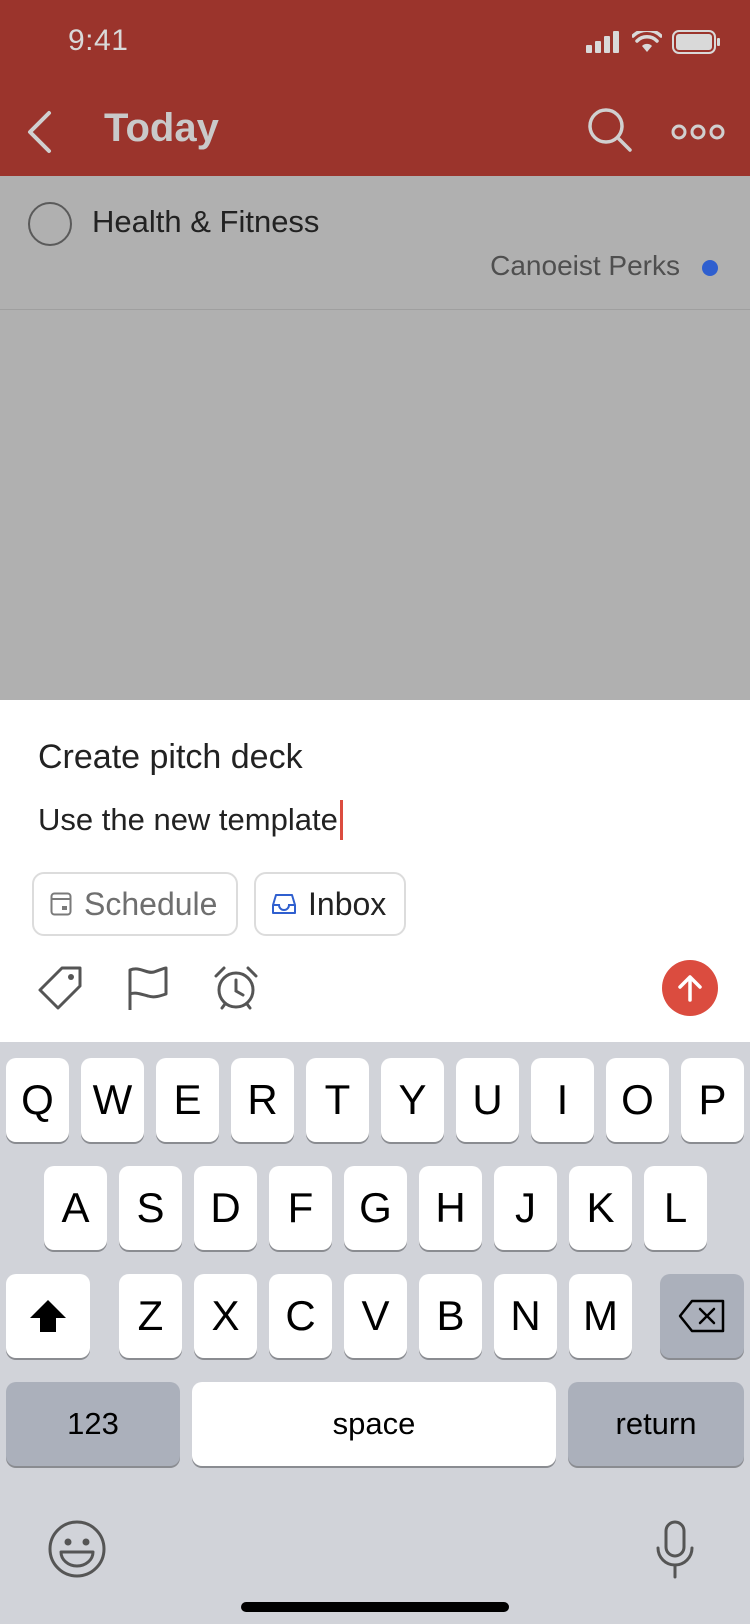 This screenshot has height=1624, width=750. I want to click on key-l: L, so click(675, 1208).